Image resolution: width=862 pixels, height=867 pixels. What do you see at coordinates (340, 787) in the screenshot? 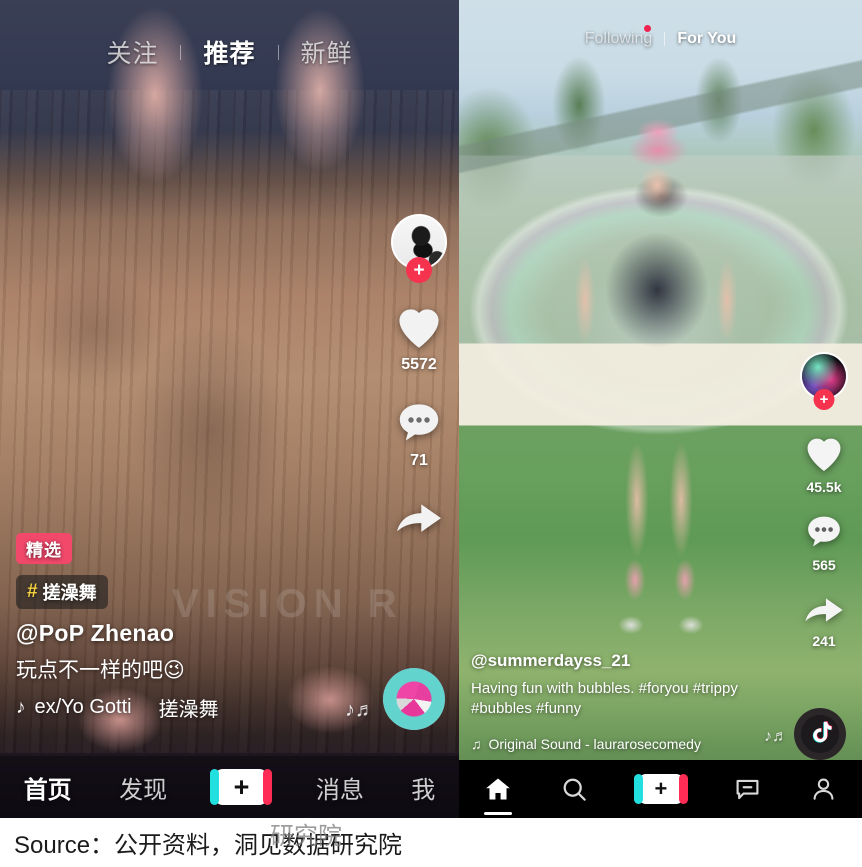
I see `nav-messages: 消息` at bounding box center [340, 787].